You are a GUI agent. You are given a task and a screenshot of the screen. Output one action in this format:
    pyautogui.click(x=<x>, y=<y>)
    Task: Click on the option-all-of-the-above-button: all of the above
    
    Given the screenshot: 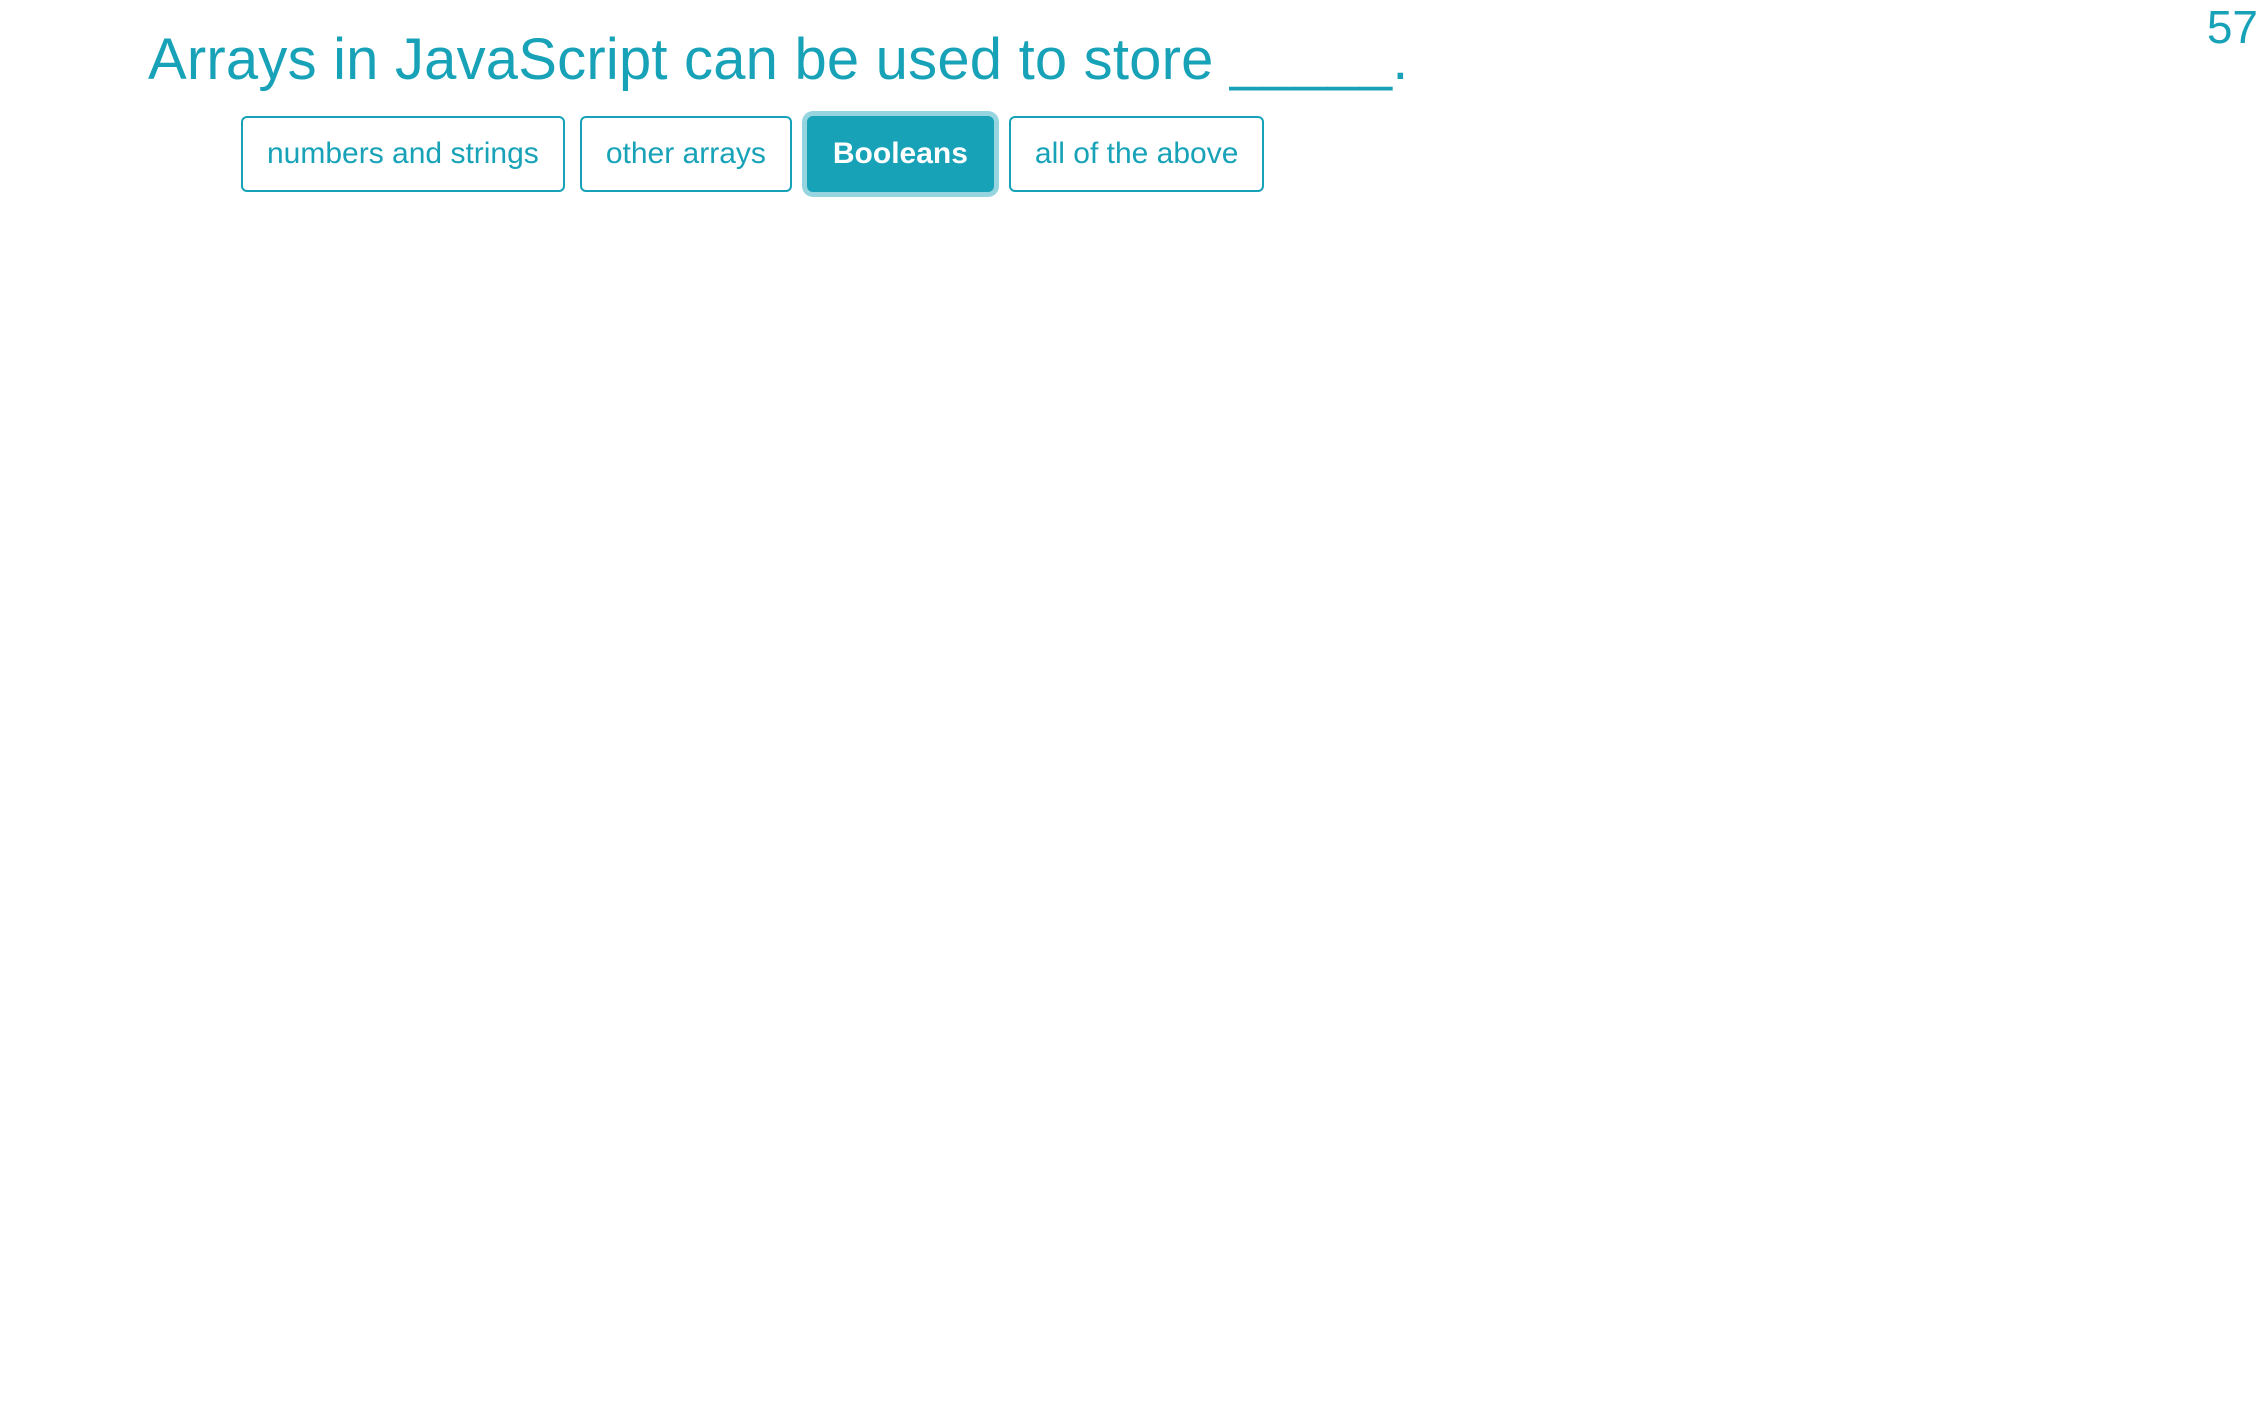 What is the action you would take?
    pyautogui.click(x=1136, y=154)
    